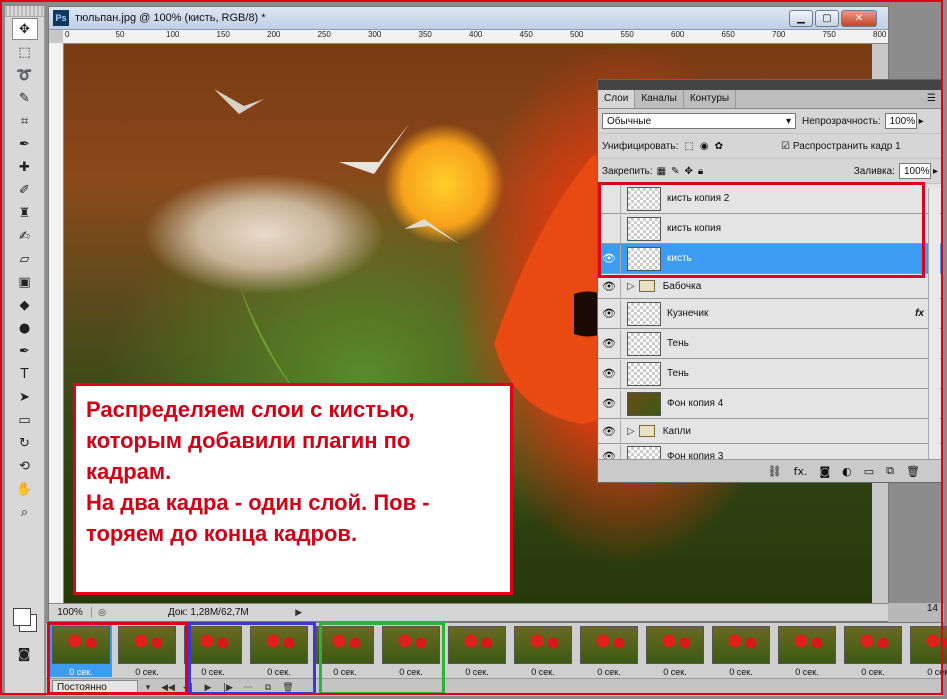  Describe the element at coordinates (770, 404) in the screenshot. I see `layer-row: 👁︎ Фон копия 4` at that location.